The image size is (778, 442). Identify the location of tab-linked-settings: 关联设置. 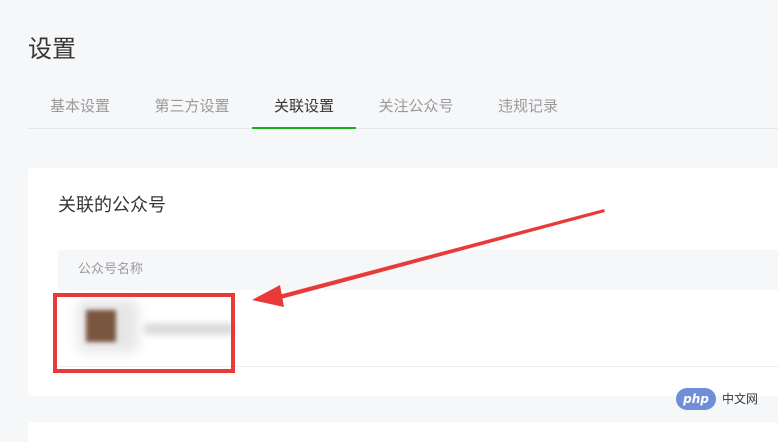
(304, 107).